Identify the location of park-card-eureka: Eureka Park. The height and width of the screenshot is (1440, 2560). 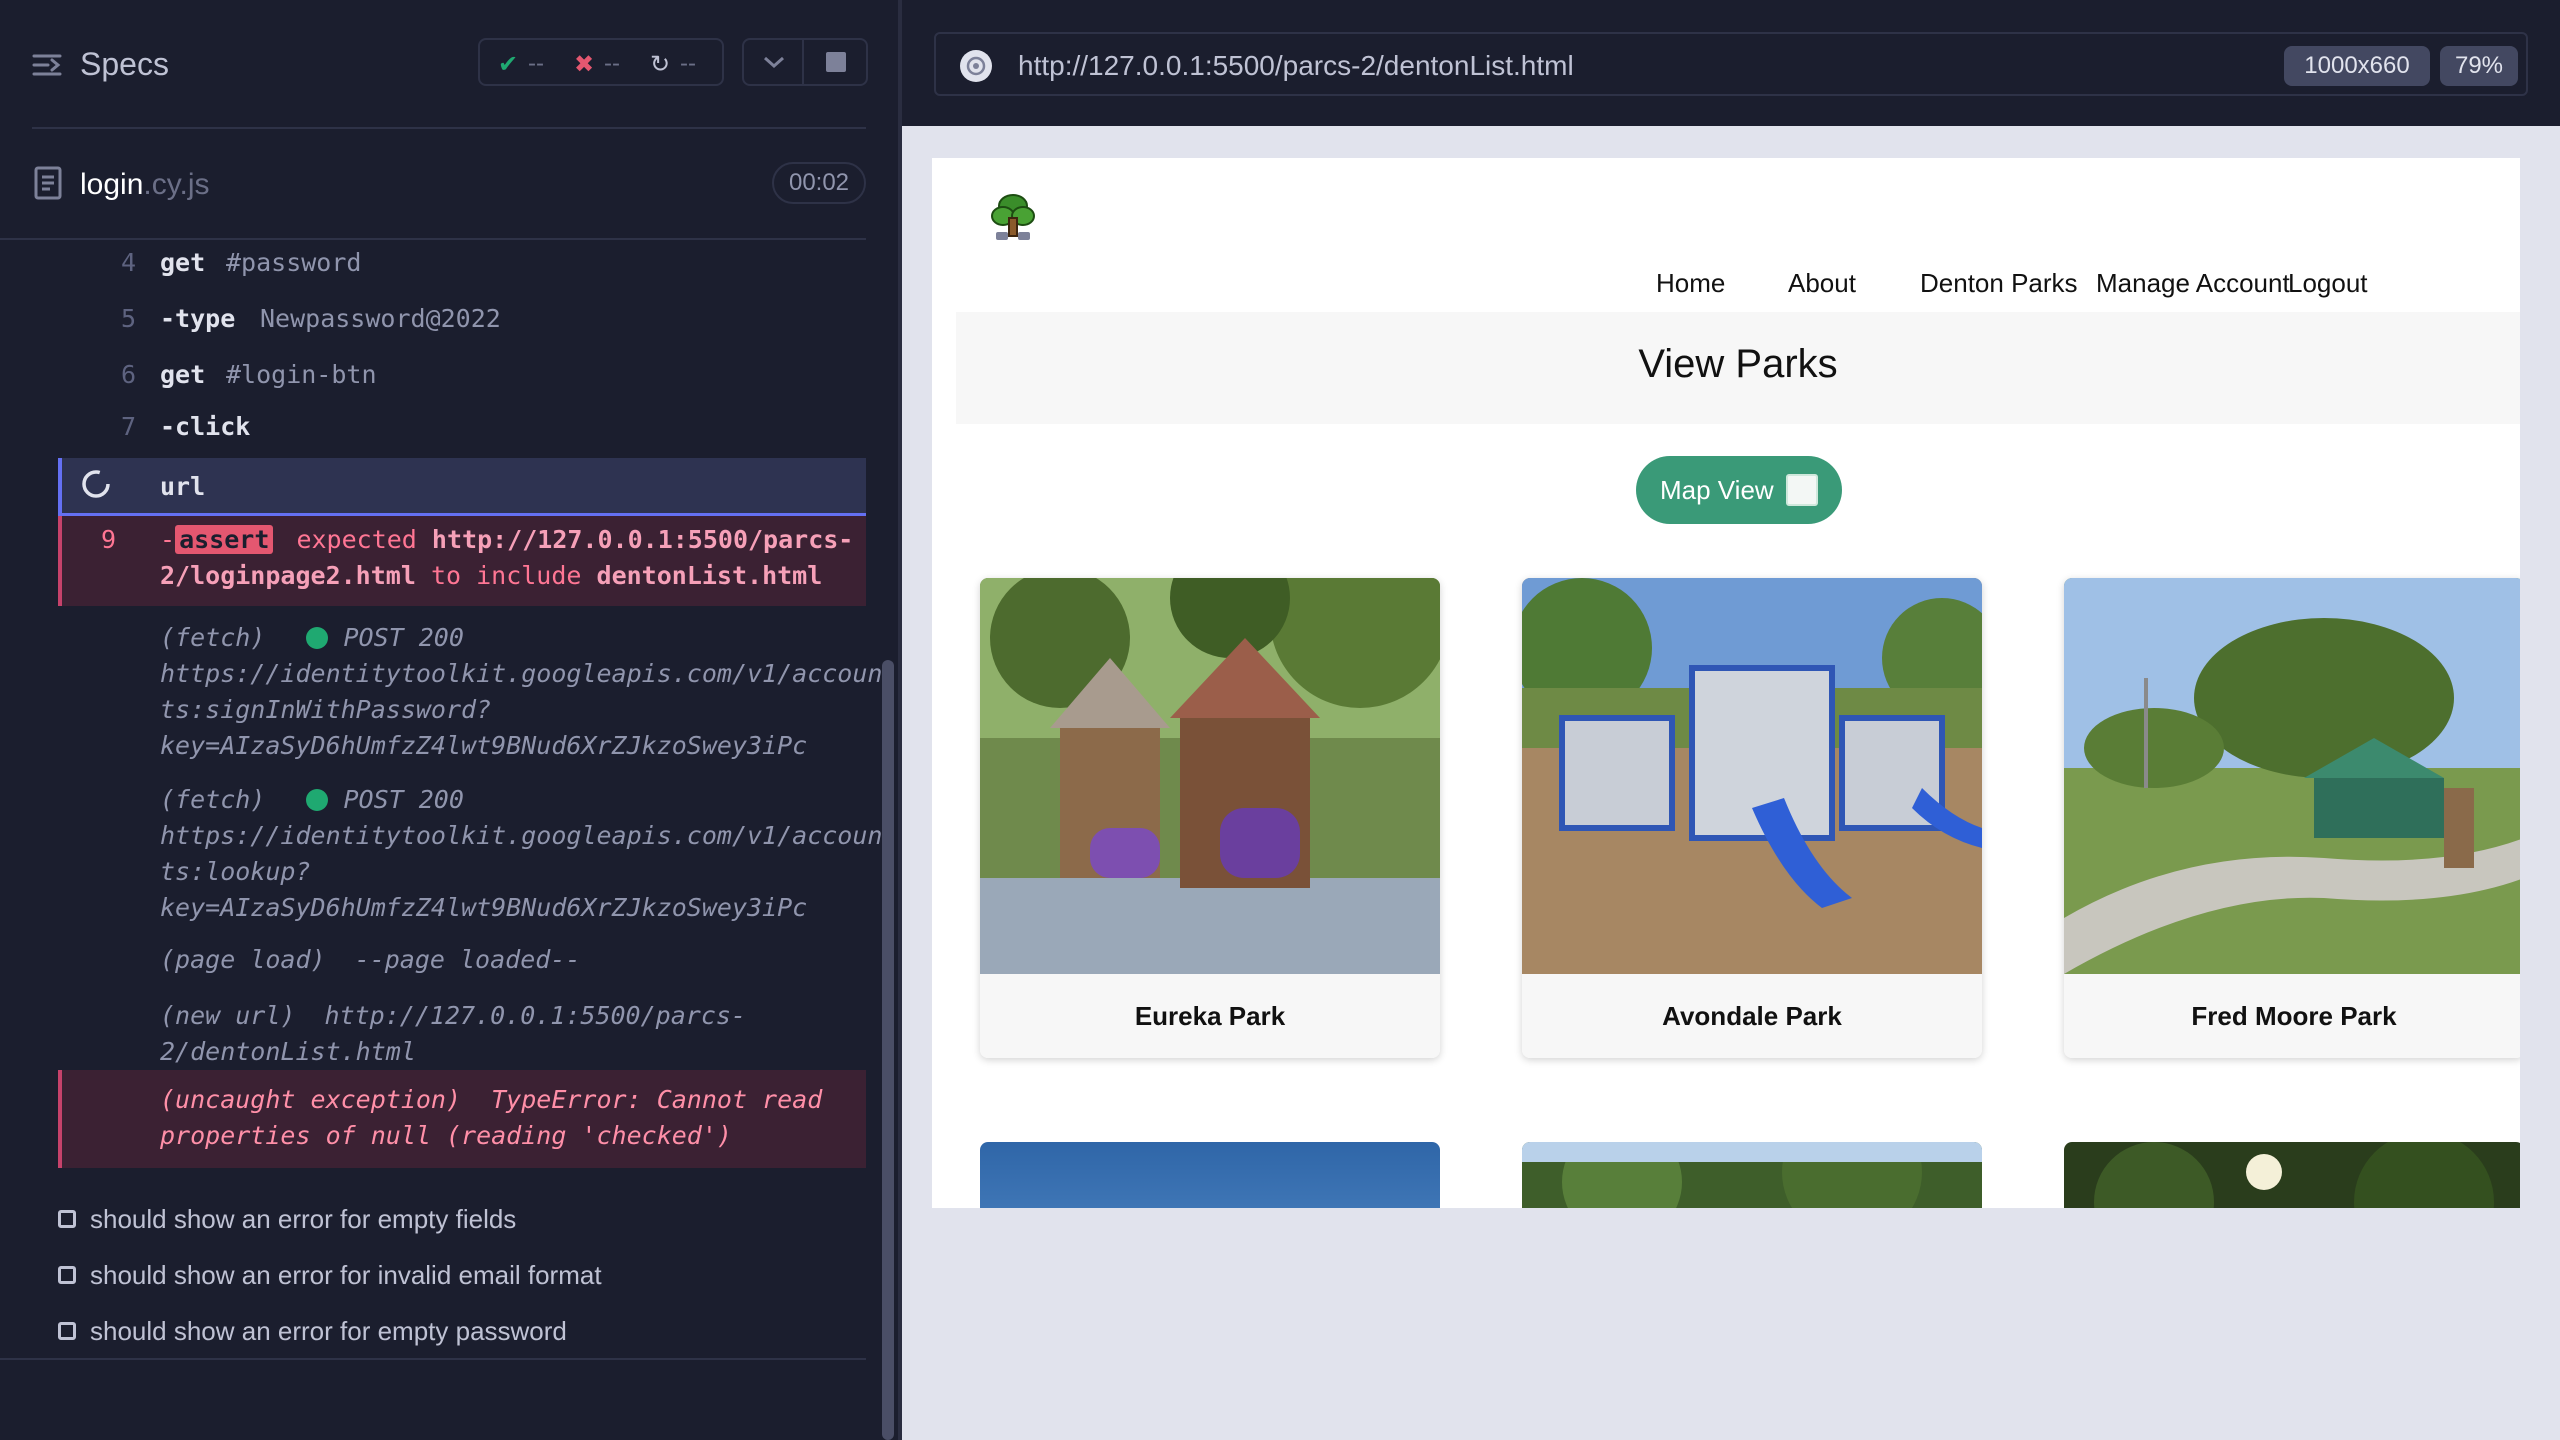
(1210, 818).